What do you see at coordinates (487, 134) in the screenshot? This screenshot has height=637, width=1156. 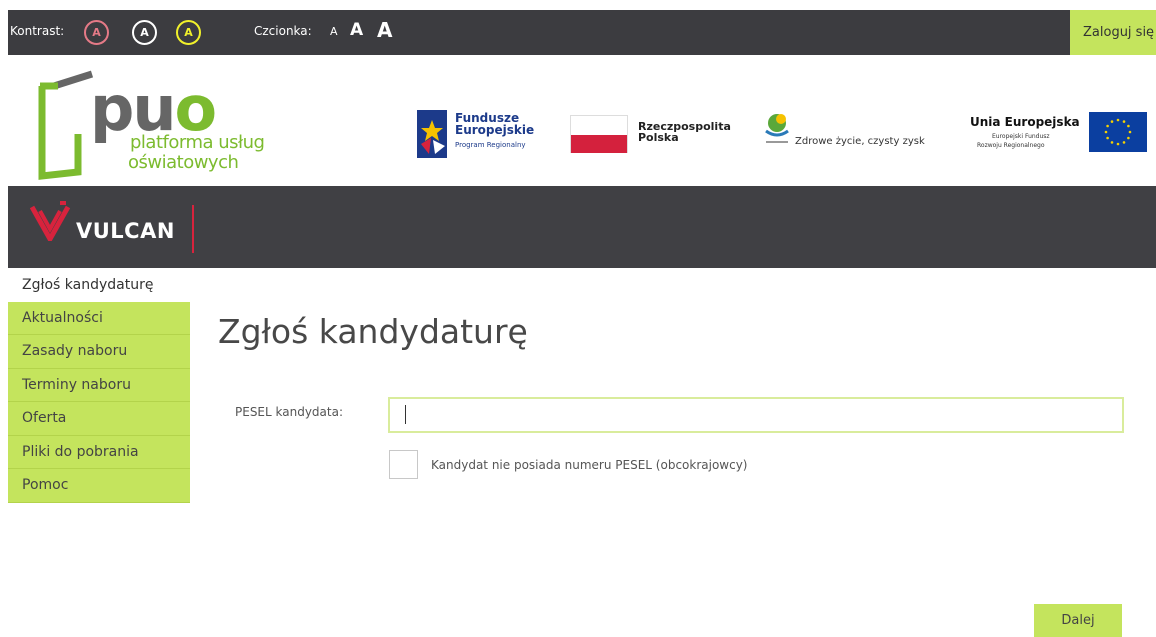 I see `fundusze-europejskie-logo: Fundusze Europejskie Program Regionalny` at bounding box center [487, 134].